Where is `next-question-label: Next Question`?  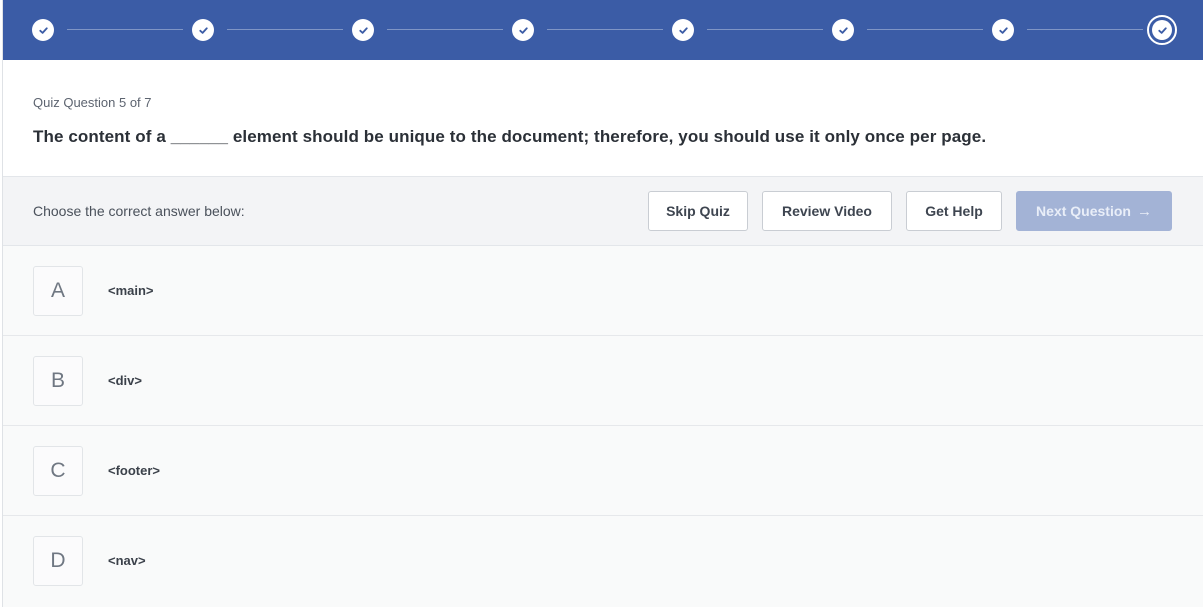 next-question-label: Next Question is located at coordinates (1083, 211).